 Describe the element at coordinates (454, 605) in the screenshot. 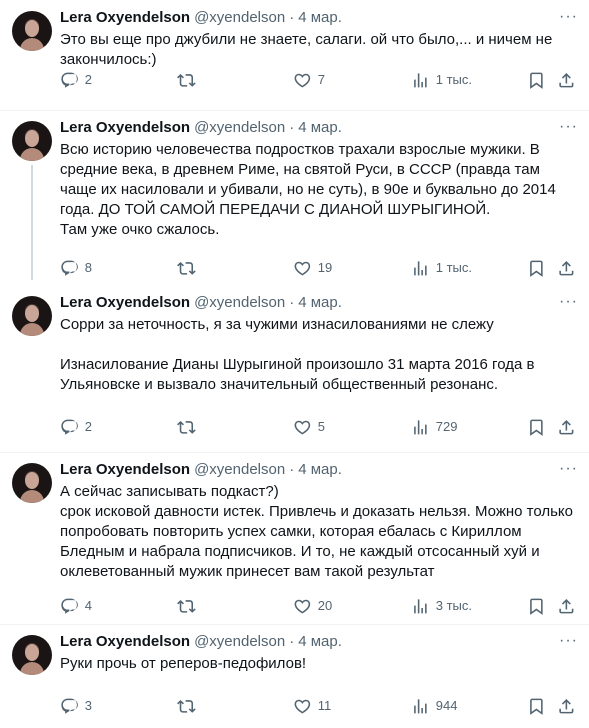

I see `views-count: 3 тыс.` at that location.